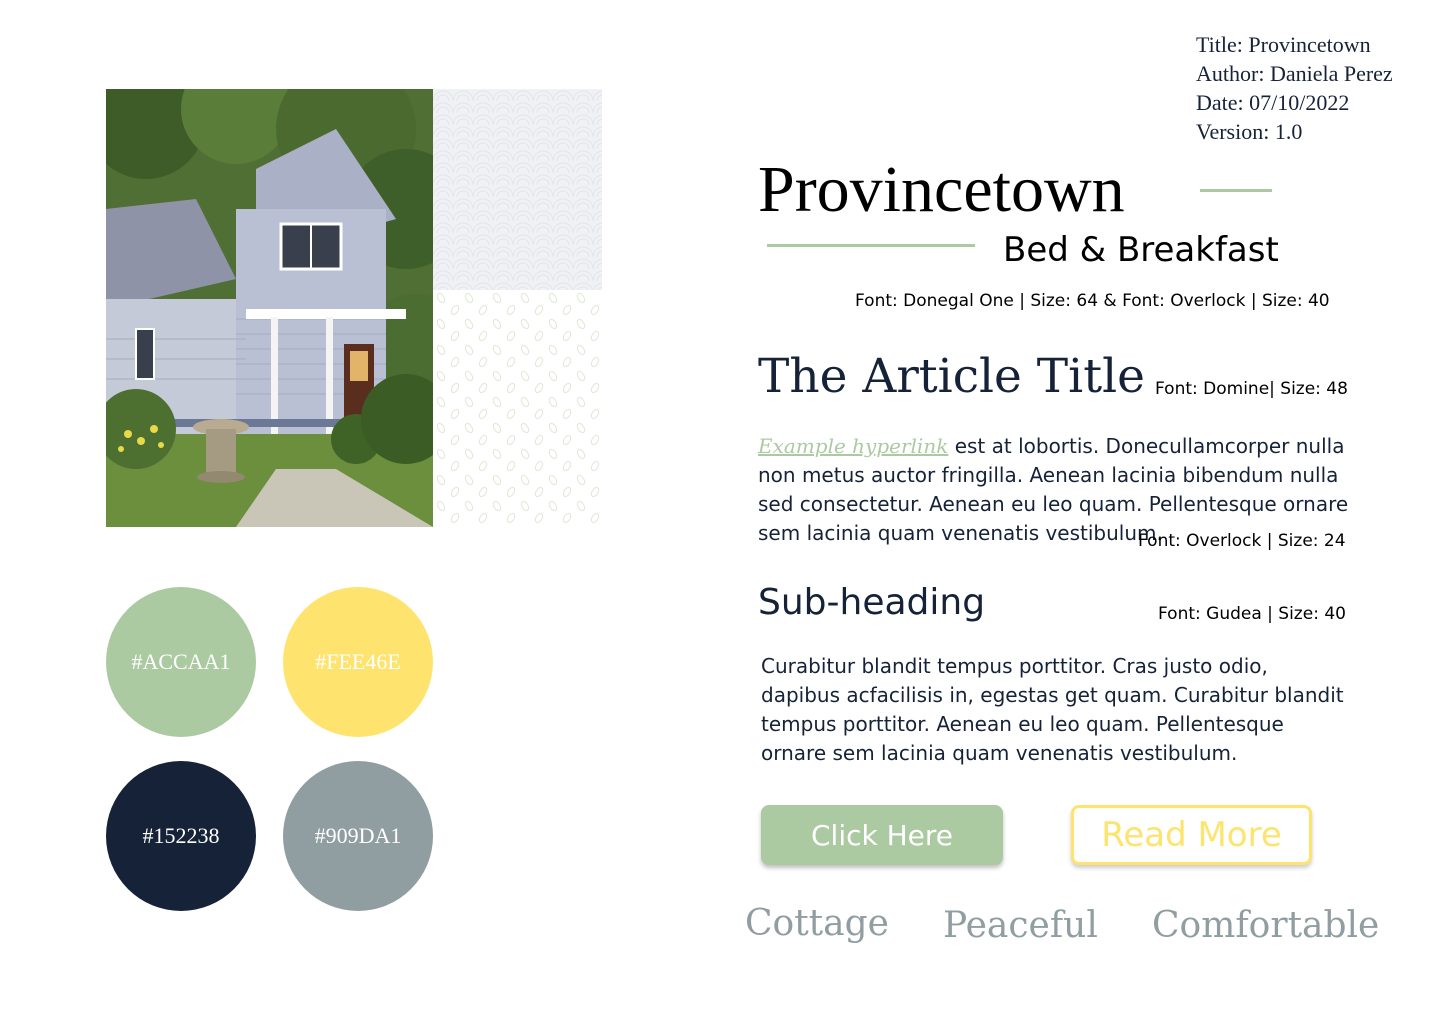 This screenshot has height=1024, width=1440. I want to click on meta-date: Date: 07/10/2022, so click(1273, 102).